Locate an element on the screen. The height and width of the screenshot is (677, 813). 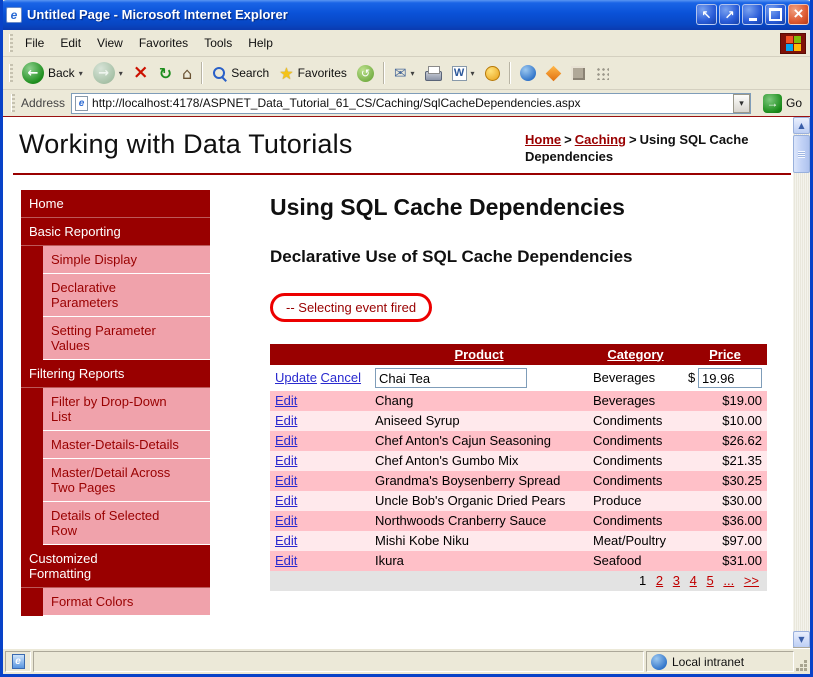
home-button is located at coordinates (187, 73).